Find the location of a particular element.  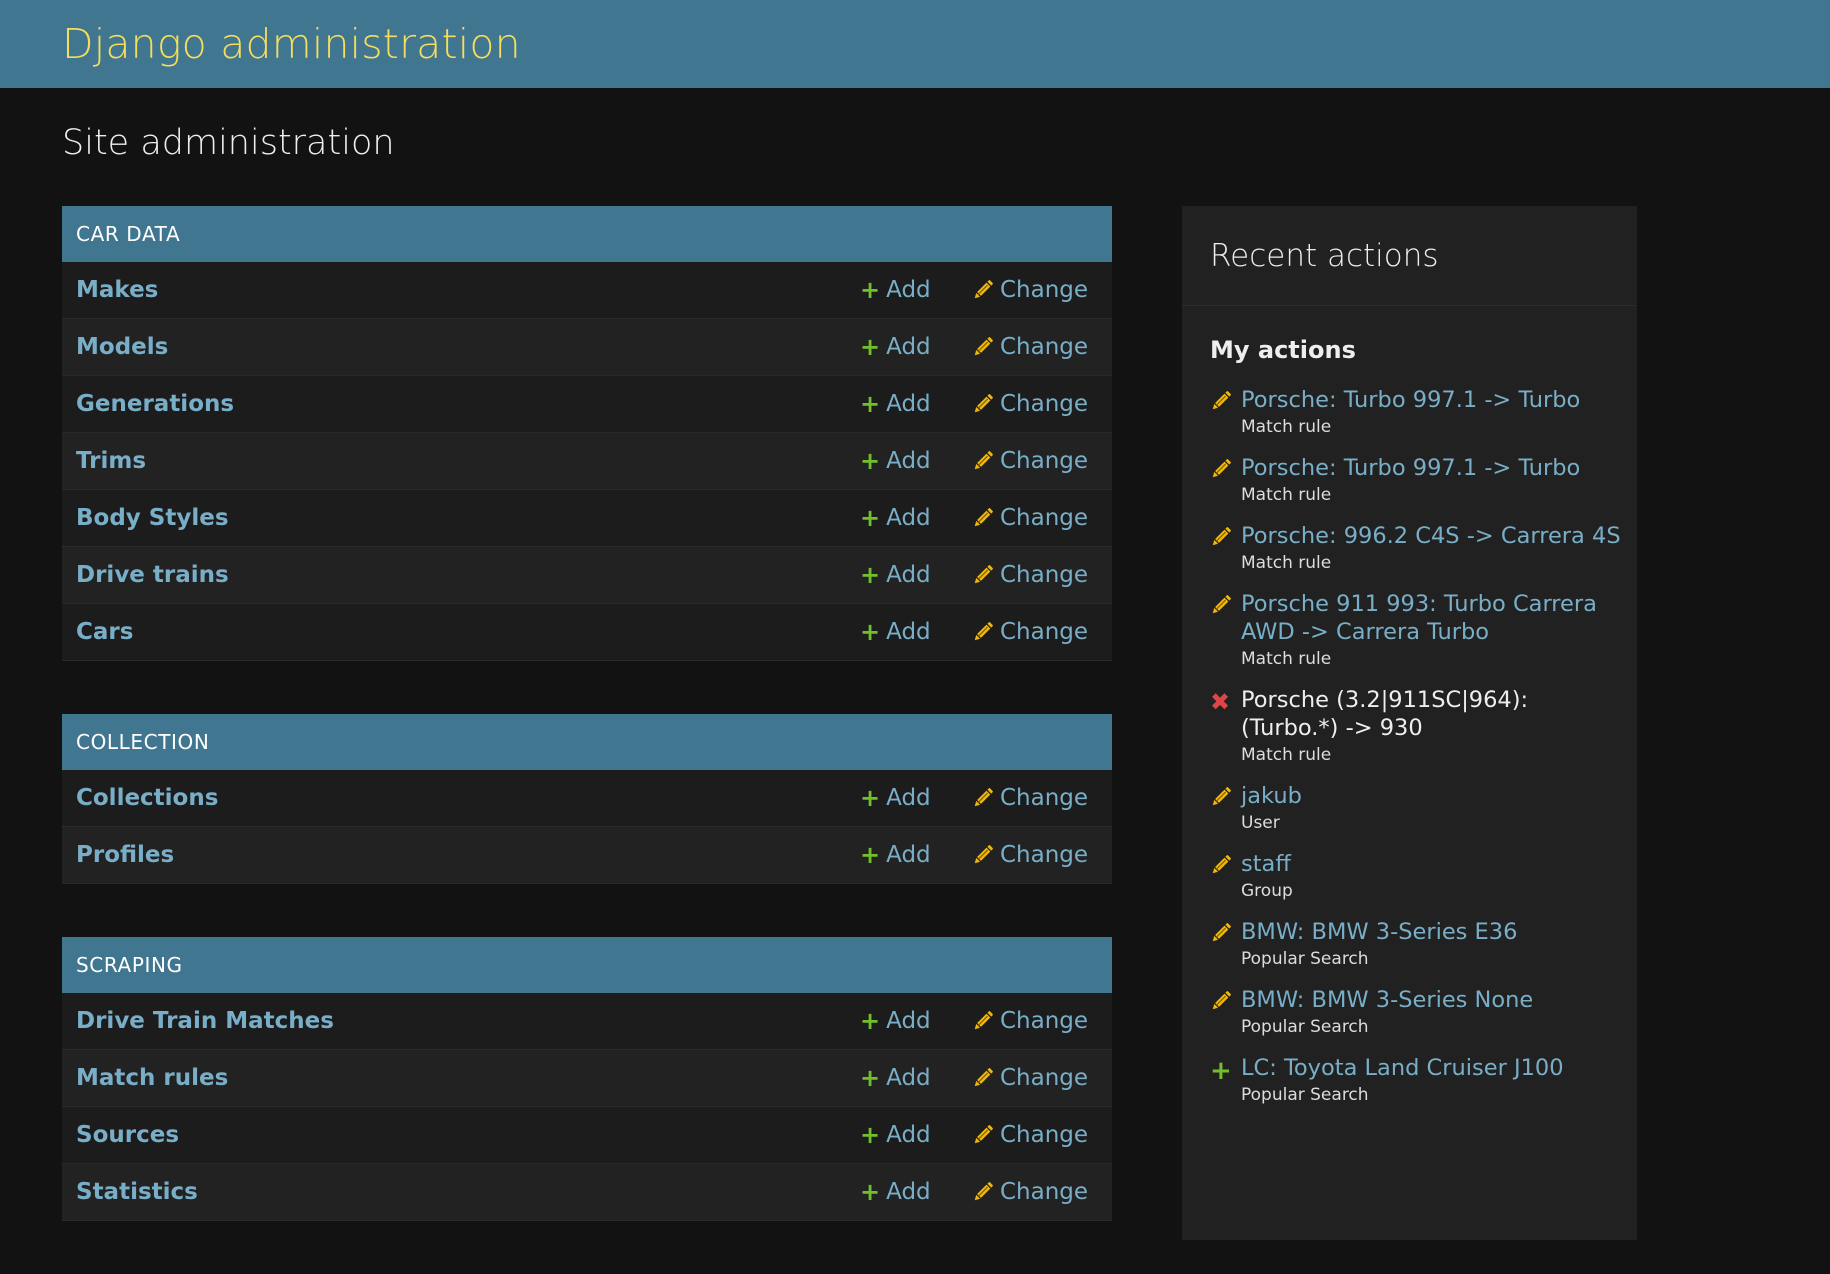

model-row-body-styles: Body Styles + Add Change is located at coordinates (587, 518).